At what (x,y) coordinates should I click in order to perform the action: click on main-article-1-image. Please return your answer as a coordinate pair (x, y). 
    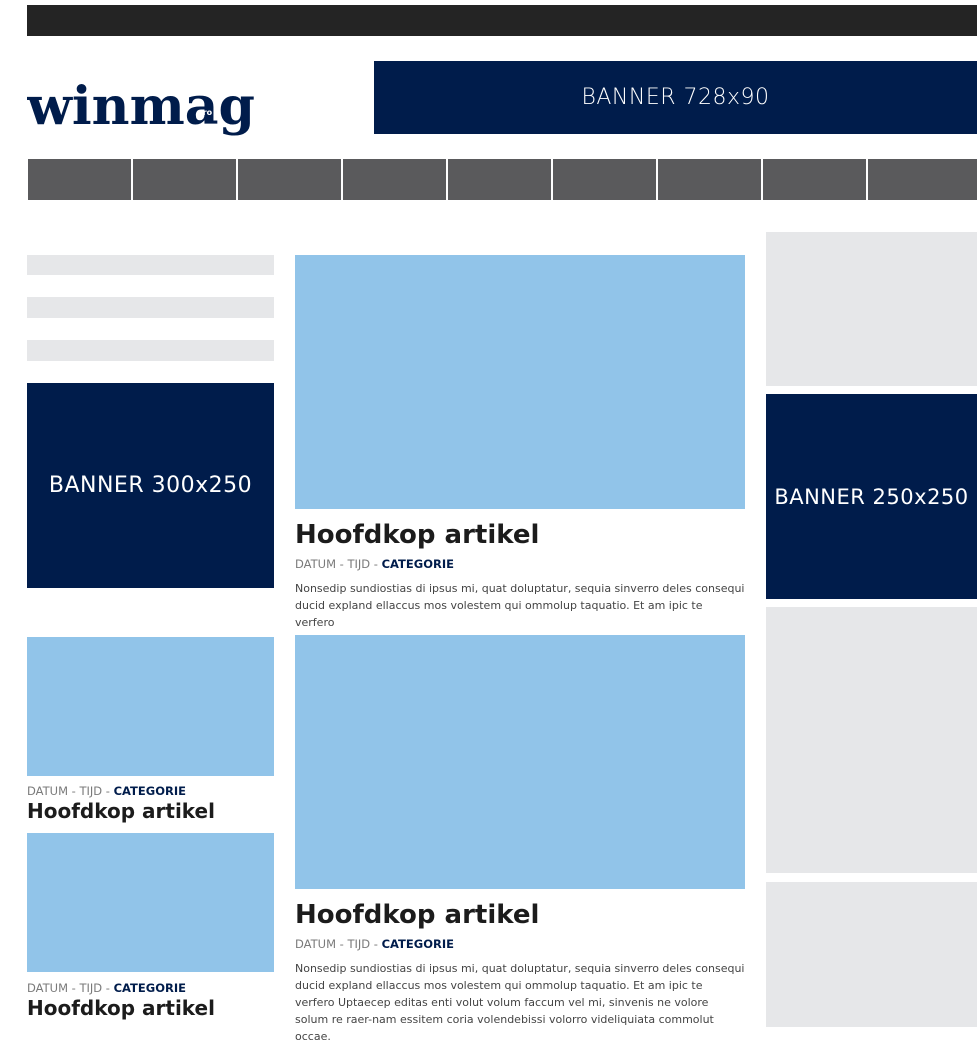
    Looking at the image, I should click on (520, 382).